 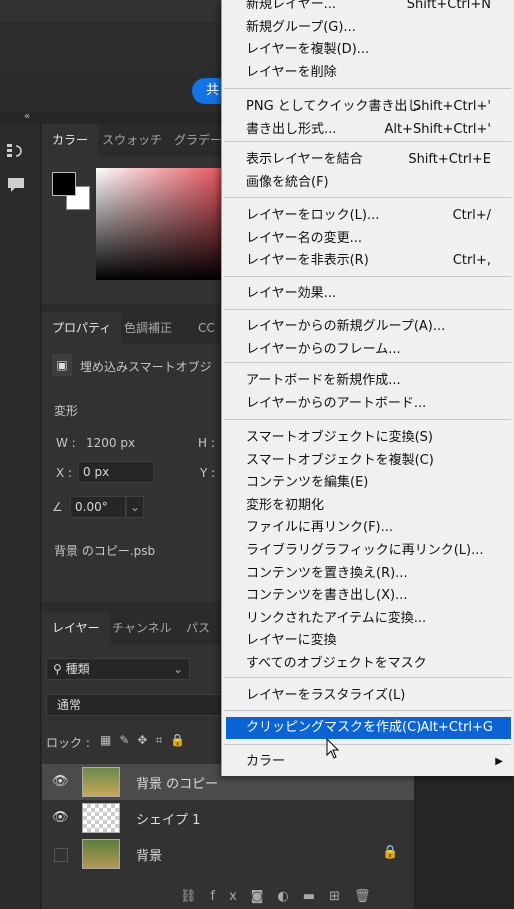 What do you see at coordinates (195, 896) in the screenshot?
I see `link-icon: ⛓` at bounding box center [195, 896].